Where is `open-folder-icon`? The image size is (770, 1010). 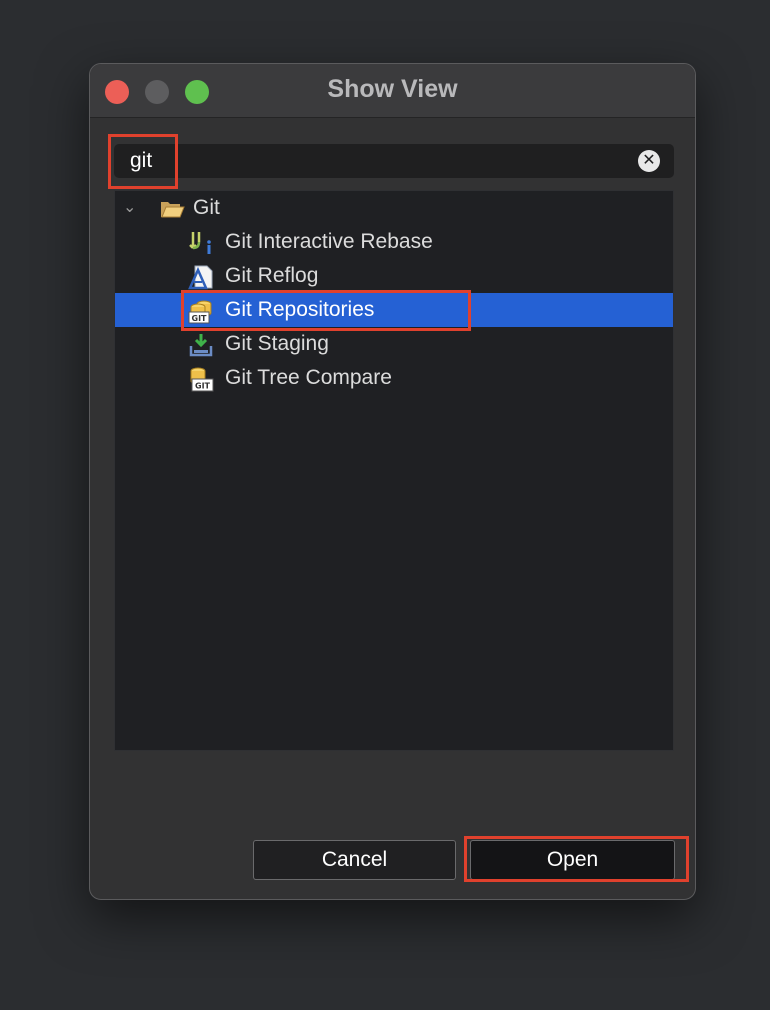
open-folder-icon is located at coordinates (173, 210).